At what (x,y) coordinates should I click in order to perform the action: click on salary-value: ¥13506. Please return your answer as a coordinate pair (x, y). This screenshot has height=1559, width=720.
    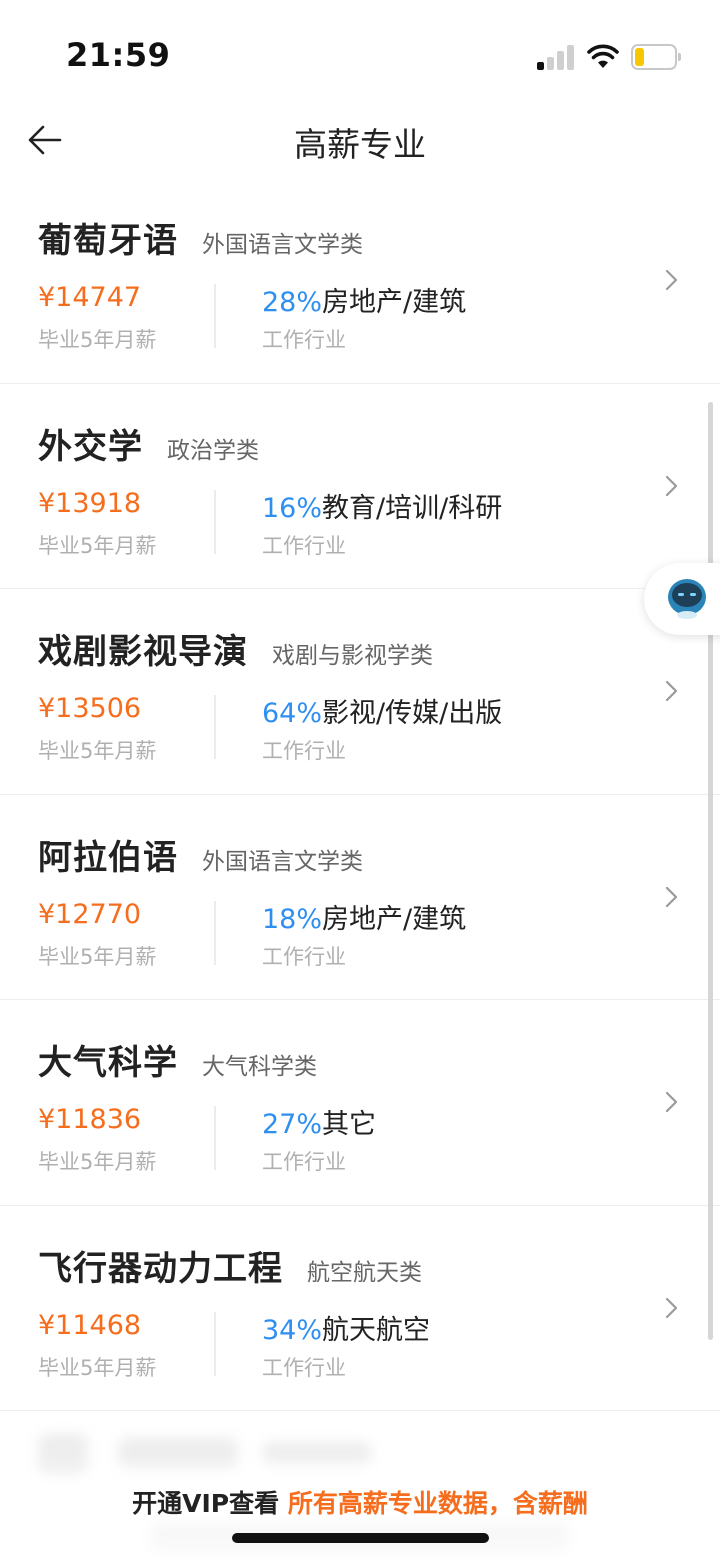
    Looking at the image, I should click on (90, 708).